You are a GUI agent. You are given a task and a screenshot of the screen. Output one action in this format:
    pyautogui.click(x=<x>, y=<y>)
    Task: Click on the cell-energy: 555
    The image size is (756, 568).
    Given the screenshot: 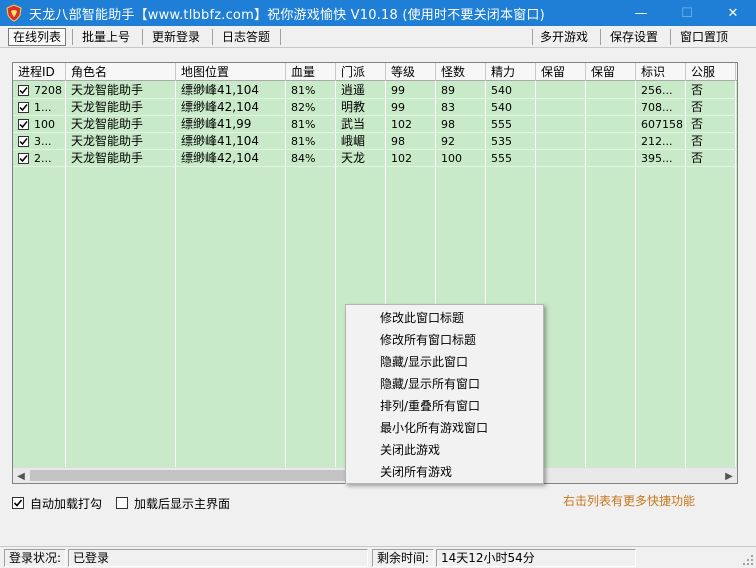 What is the action you would take?
    pyautogui.click(x=501, y=158)
    